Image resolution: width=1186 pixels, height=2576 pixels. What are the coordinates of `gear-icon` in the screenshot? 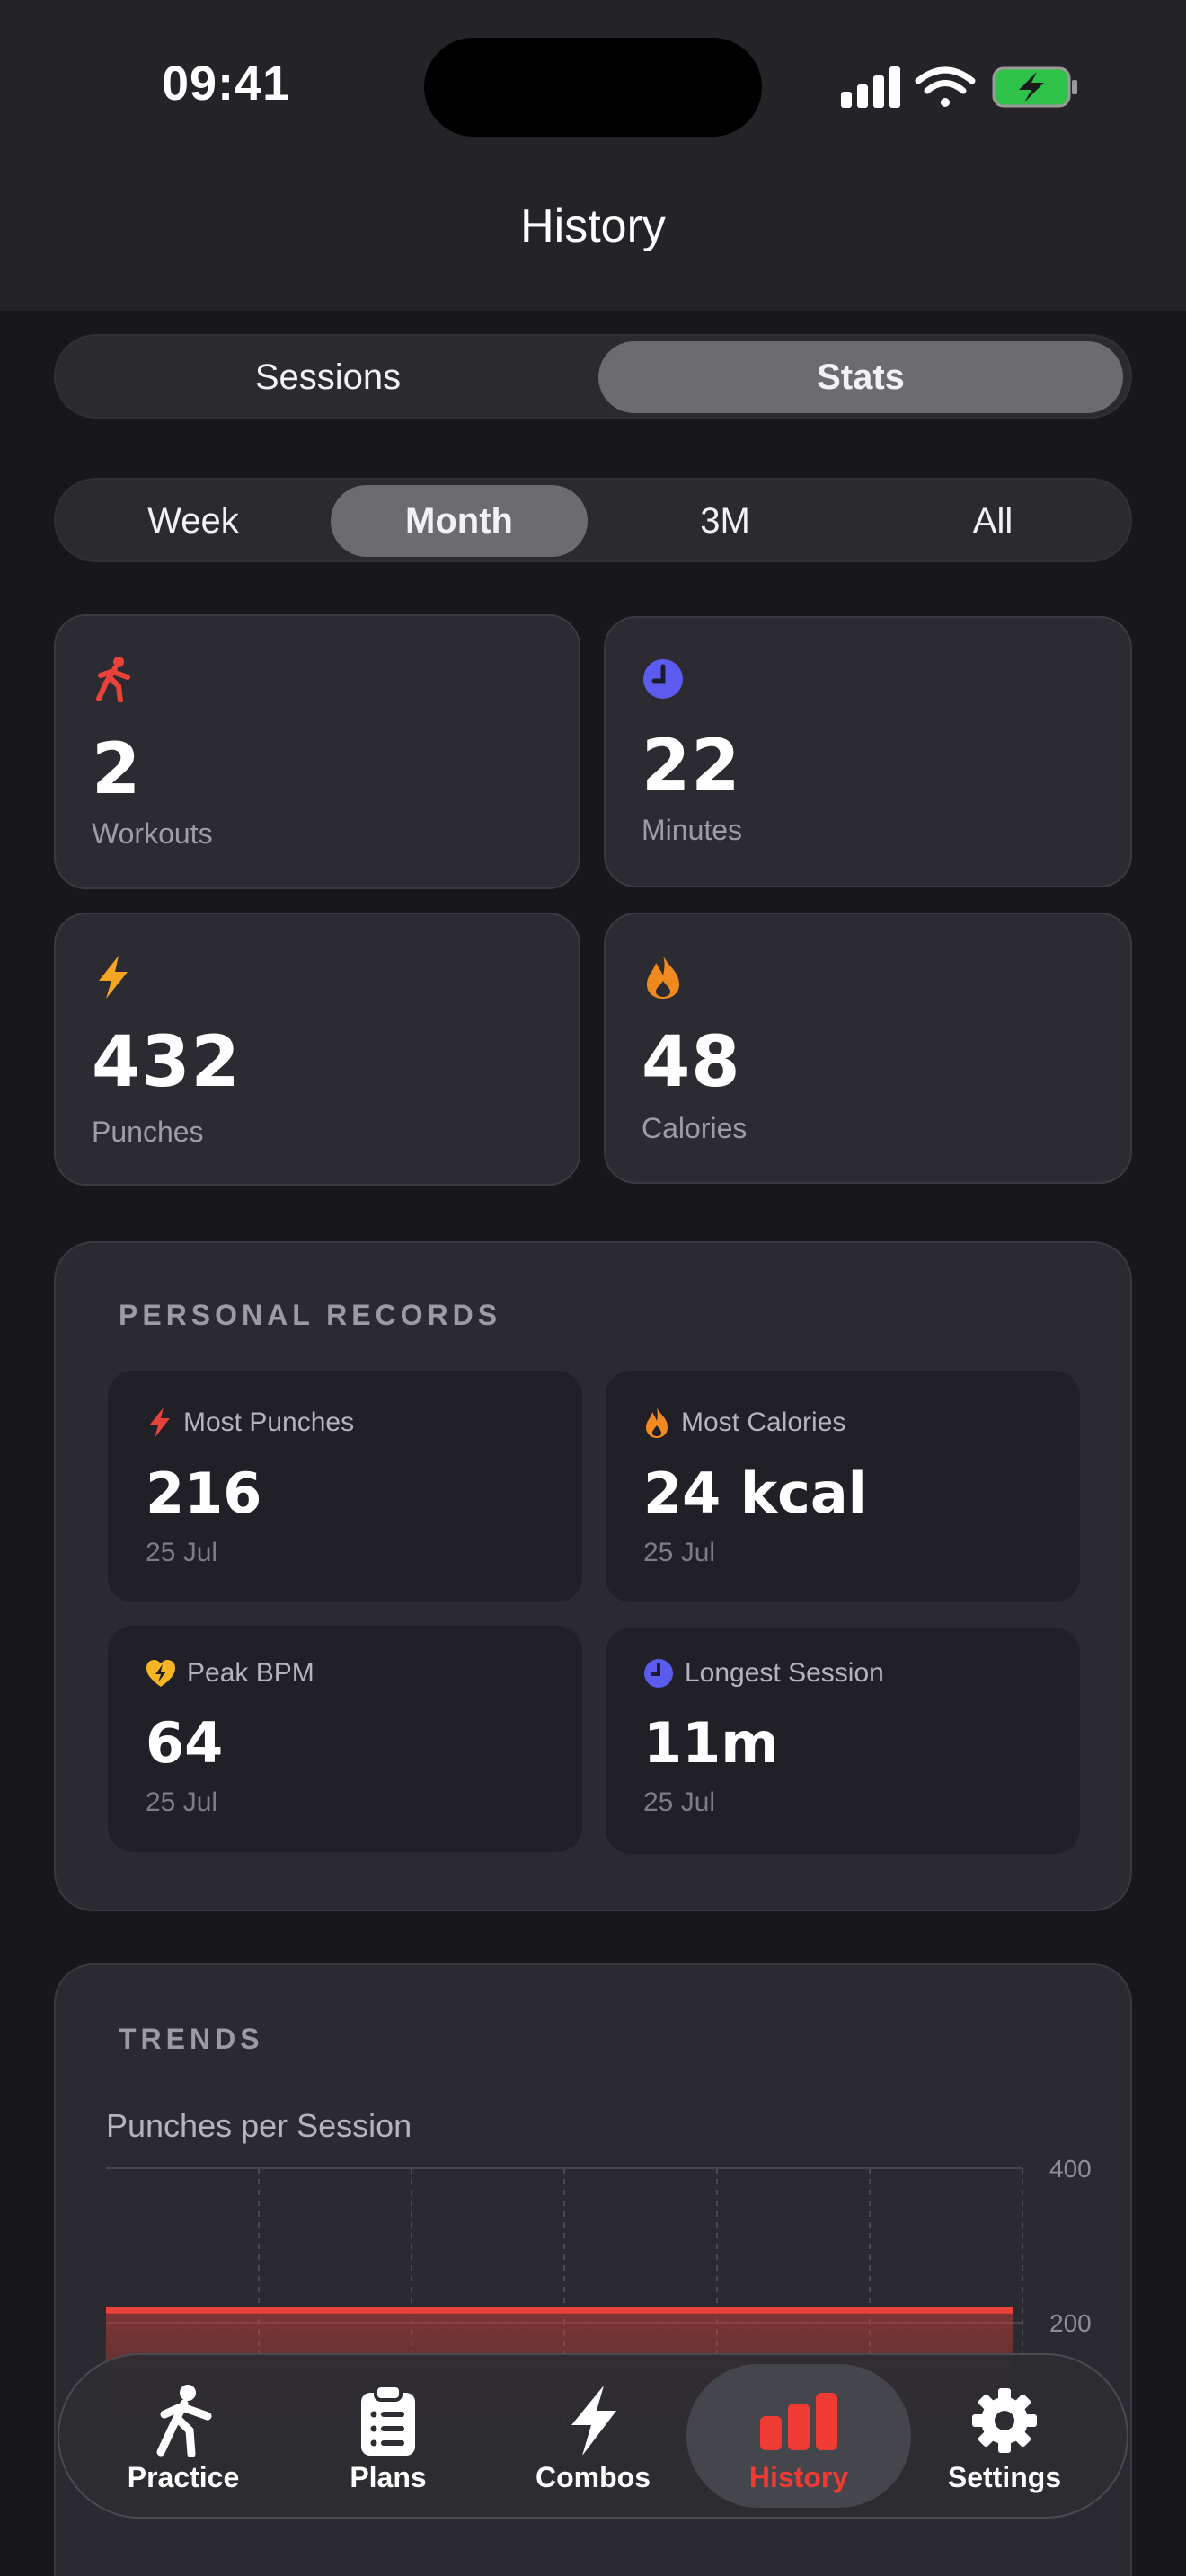 It's located at (1004, 2420).